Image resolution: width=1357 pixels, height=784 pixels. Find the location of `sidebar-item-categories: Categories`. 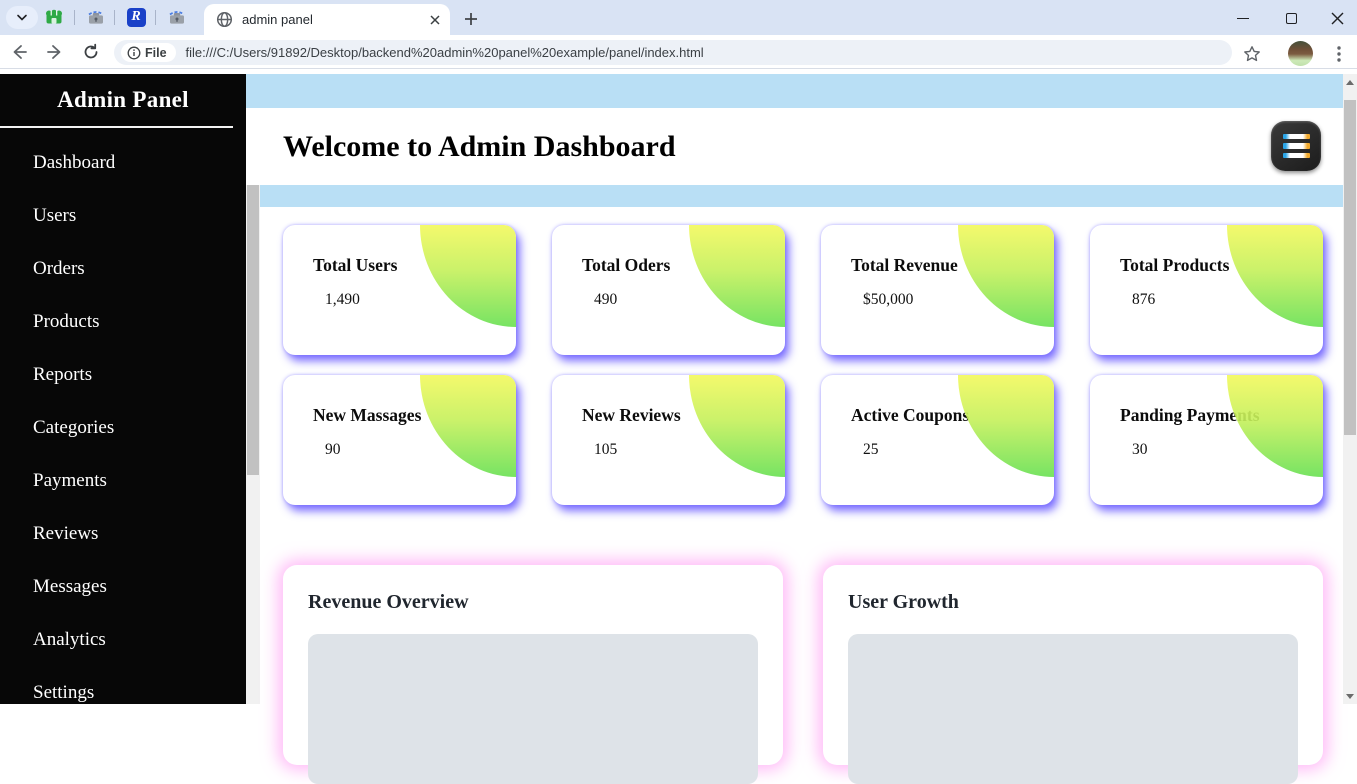

sidebar-item-categories: Categories is located at coordinates (123, 427).